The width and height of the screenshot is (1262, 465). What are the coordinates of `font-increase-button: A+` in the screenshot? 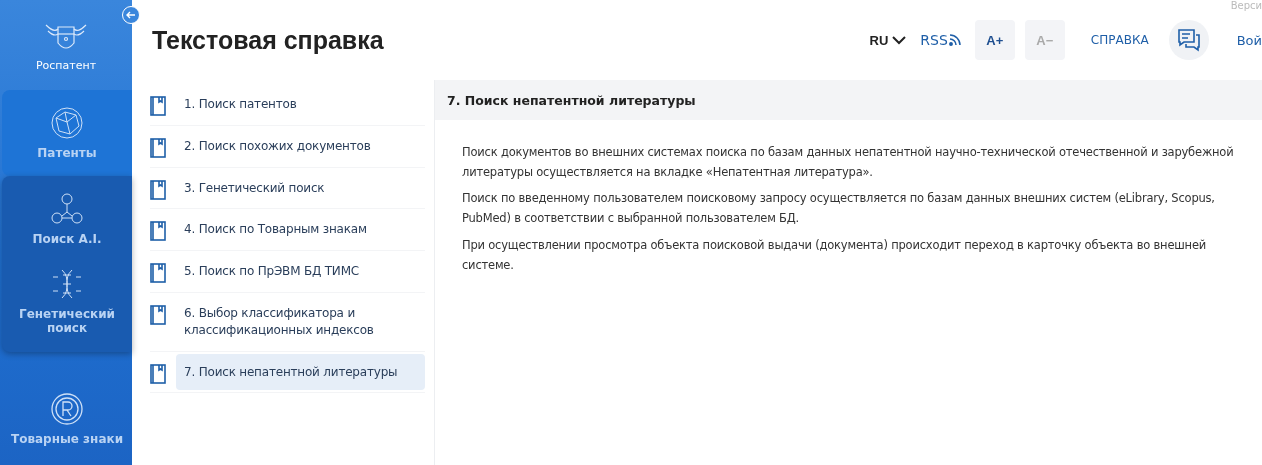 It's located at (994, 40).